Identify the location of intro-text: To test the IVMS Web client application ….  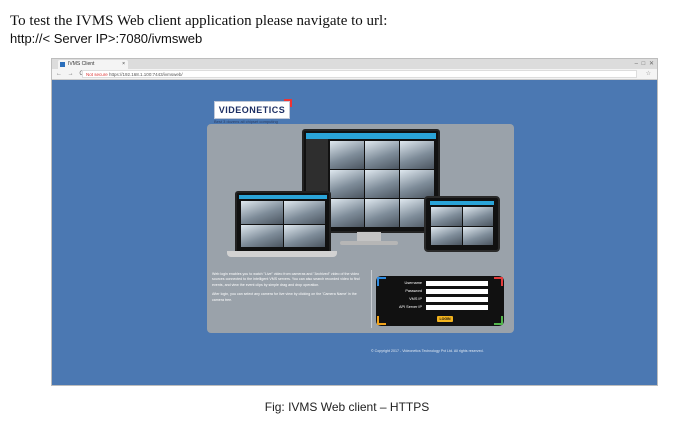
(199, 21).